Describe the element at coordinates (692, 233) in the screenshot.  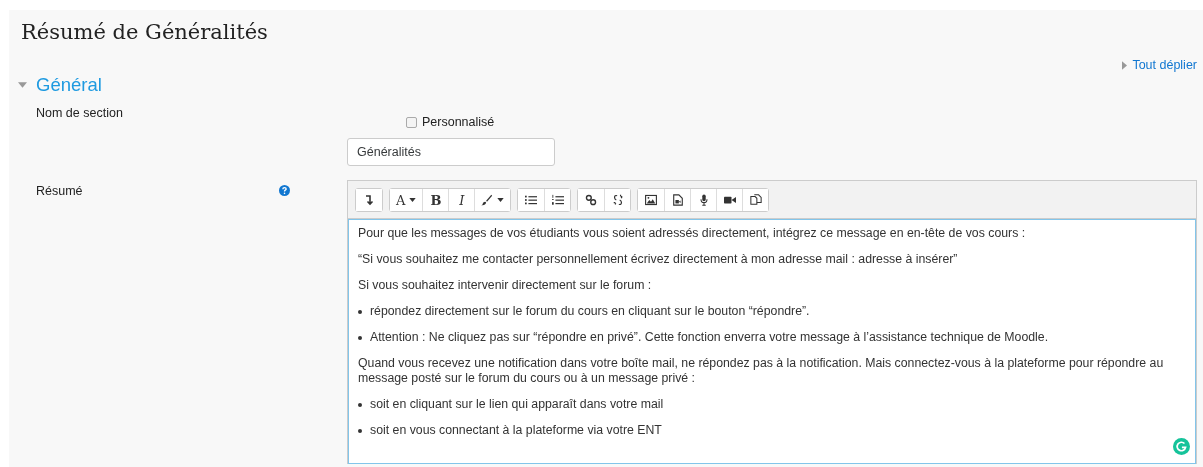
I see `paragraph: Pour que les messages de vos étudiants vous soient adressés directement, intégrez ce message en en-tête de vos cours :` at that location.